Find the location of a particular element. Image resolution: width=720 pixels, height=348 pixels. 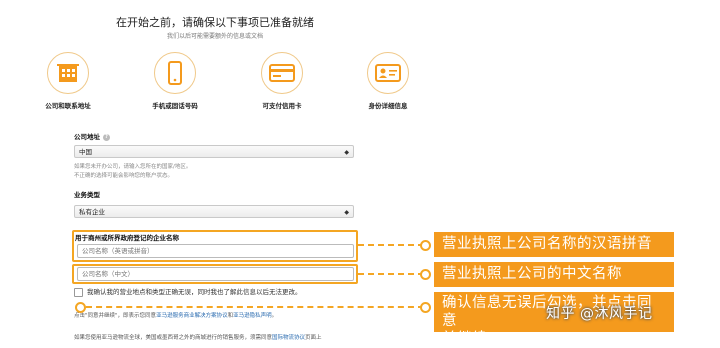

requirement-label: 可支付信用卡 is located at coordinates (282, 106).